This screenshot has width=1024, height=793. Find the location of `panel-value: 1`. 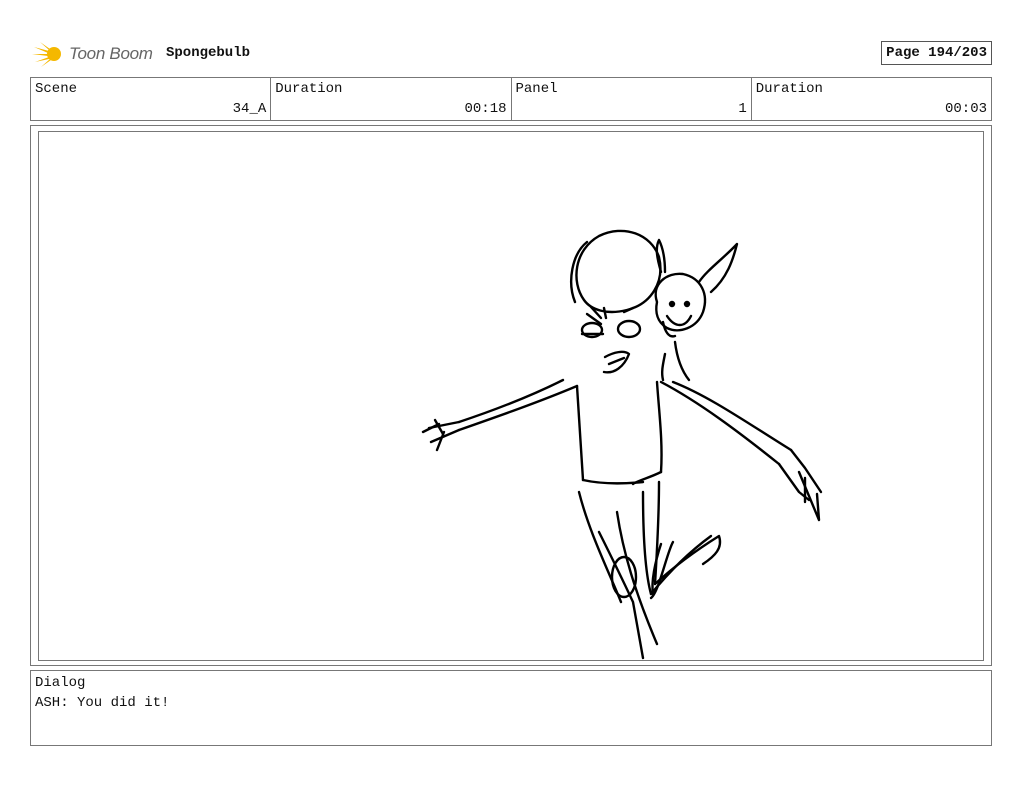

panel-value: 1 is located at coordinates (742, 109).